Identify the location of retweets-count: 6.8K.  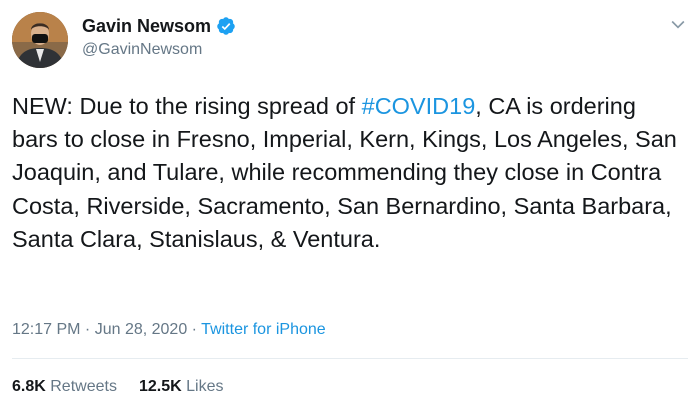
(29, 386).